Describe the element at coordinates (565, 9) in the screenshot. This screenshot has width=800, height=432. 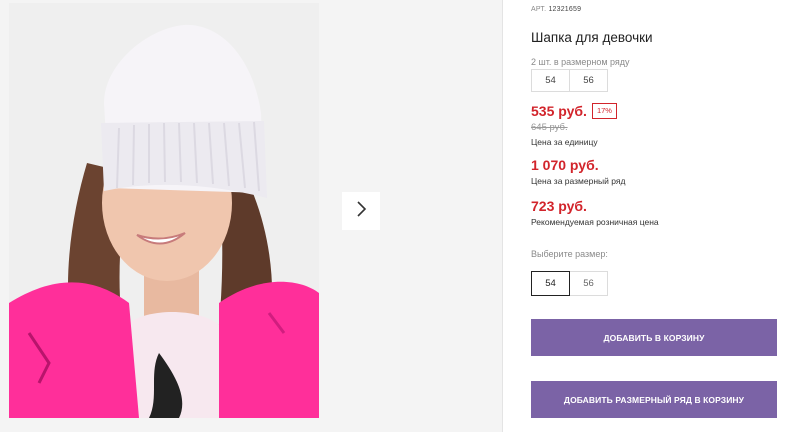
I see `sku-value: 12321659` at that location.